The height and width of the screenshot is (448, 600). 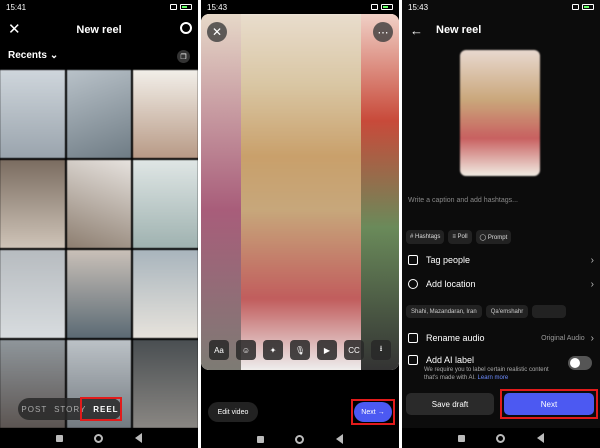 I want to click on reel-thumbnail, so click(x=500, y=113).